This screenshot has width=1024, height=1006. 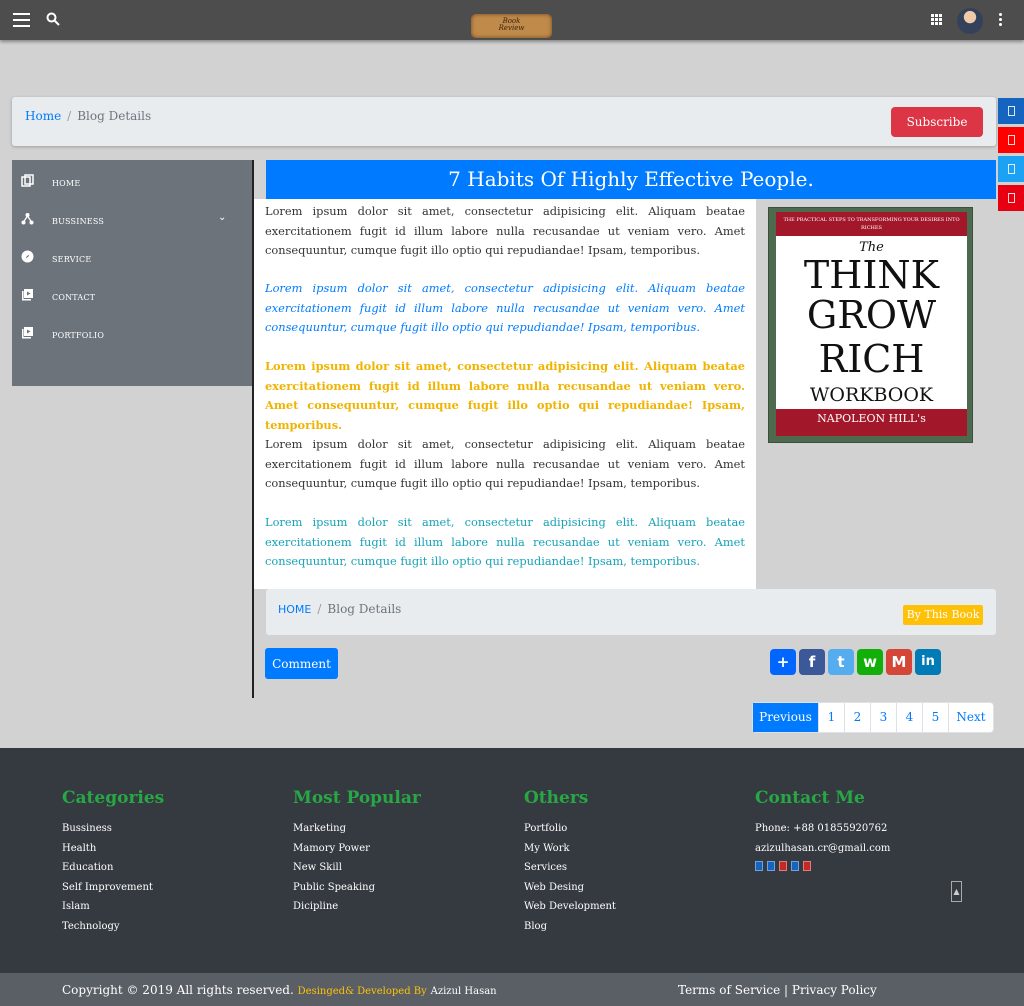 I want to click on pagination-previous: Previous, so click(x=786, y=717).